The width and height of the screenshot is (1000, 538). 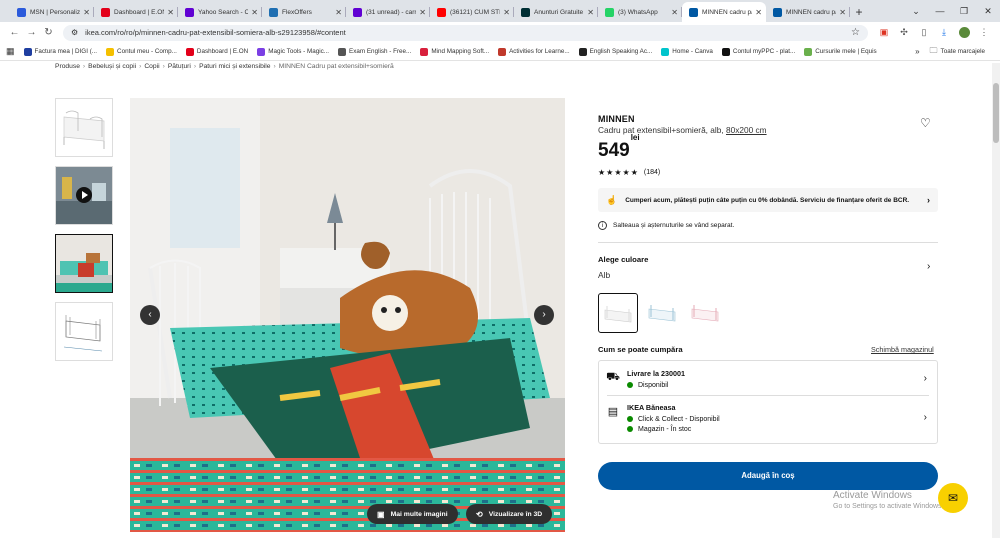 What do you see at coordinates (67, 66) in the screenshot?
I see `breadcrumb-link: Produse` at bounding box center [67, 66].